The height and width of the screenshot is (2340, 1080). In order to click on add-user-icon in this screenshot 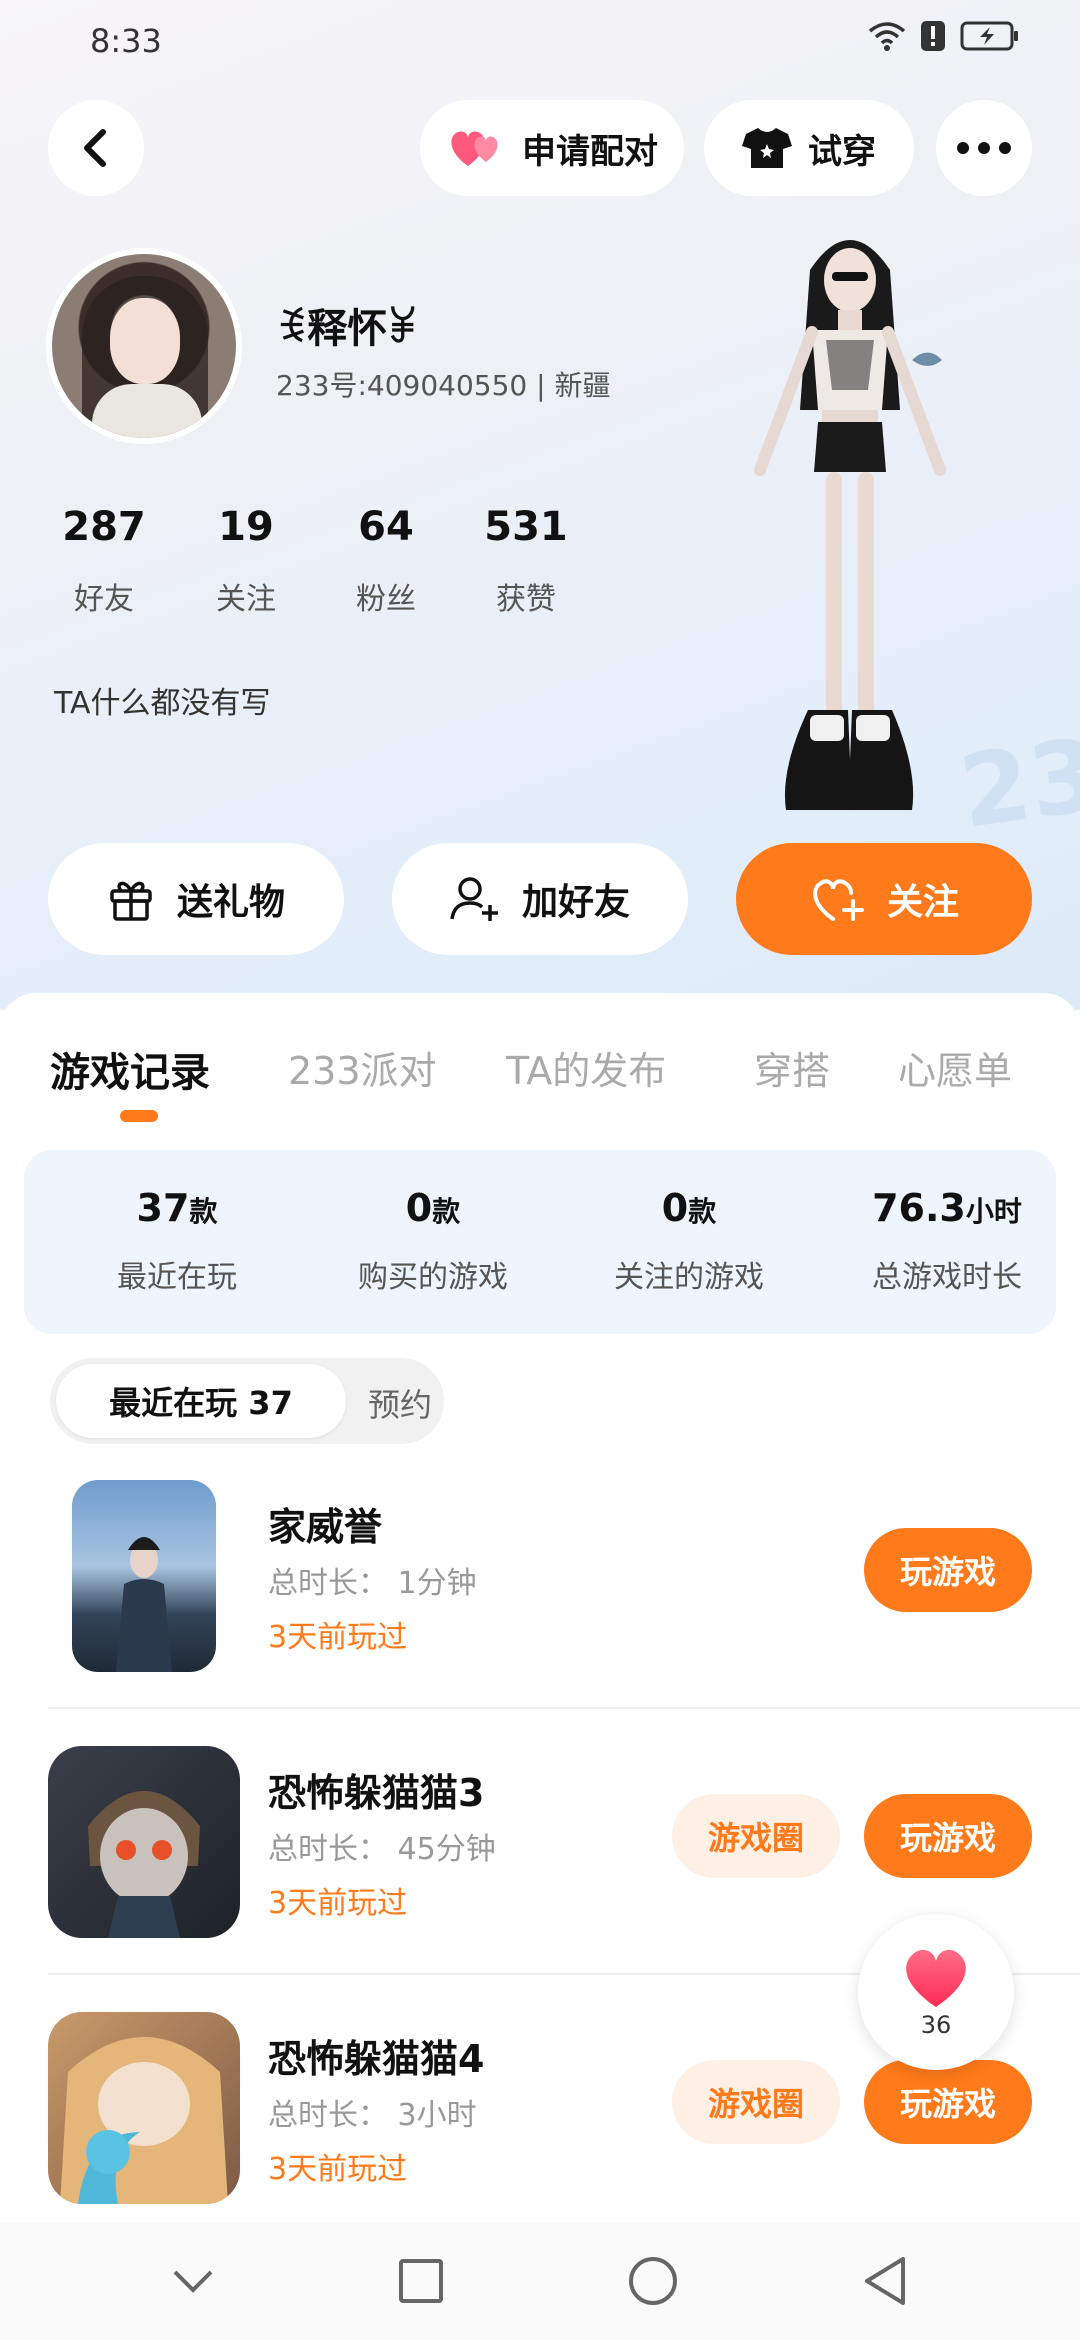, I will do `click(474, 899)`.